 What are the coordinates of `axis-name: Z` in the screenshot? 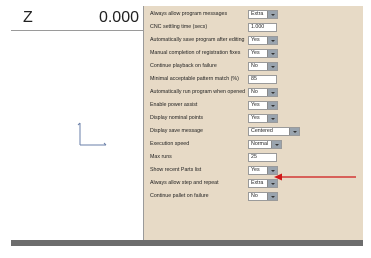 It's located at (28, 17).